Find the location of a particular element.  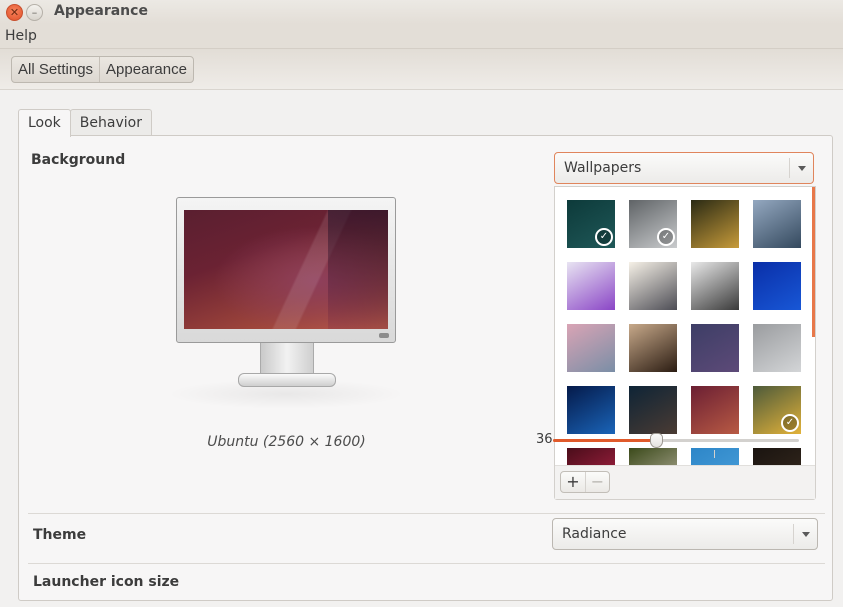

monitor-screen is located at coordinates (286, 269).